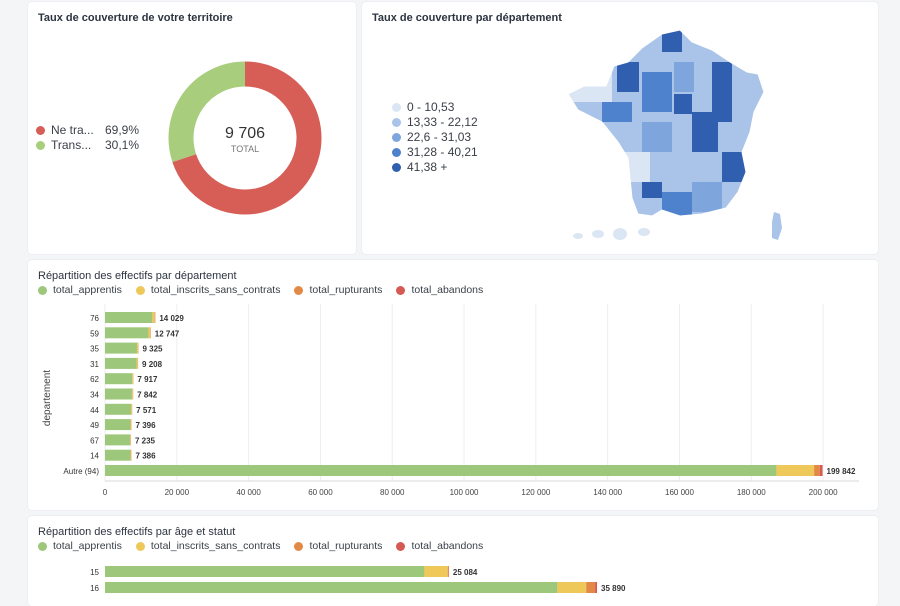 This screenshot has width=900, height=606. I want to click on x-tick-label: 200 000, so click(823, 492).